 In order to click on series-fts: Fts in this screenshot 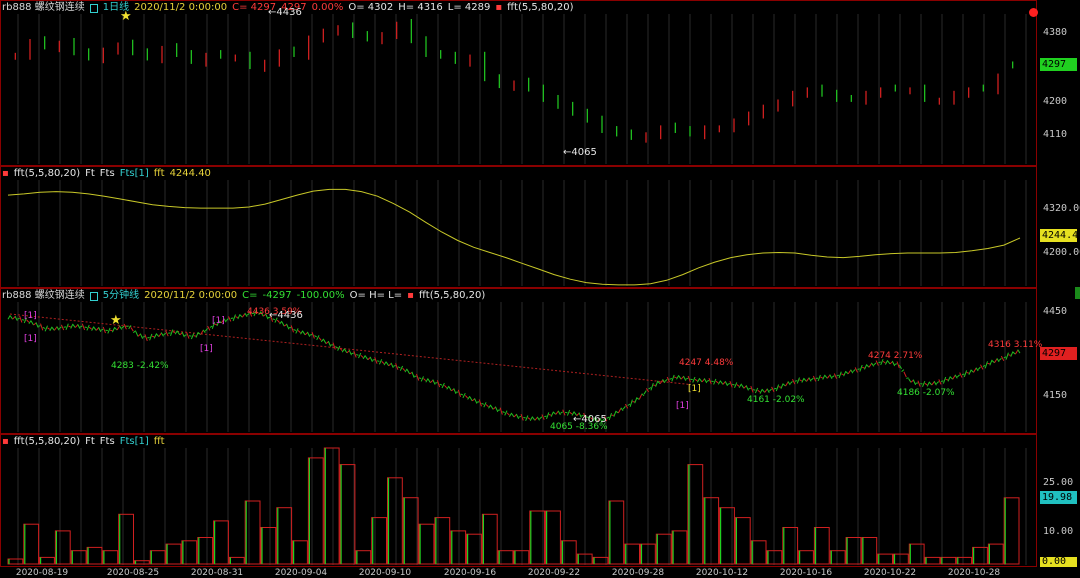, I will do `click(107, 173)`.